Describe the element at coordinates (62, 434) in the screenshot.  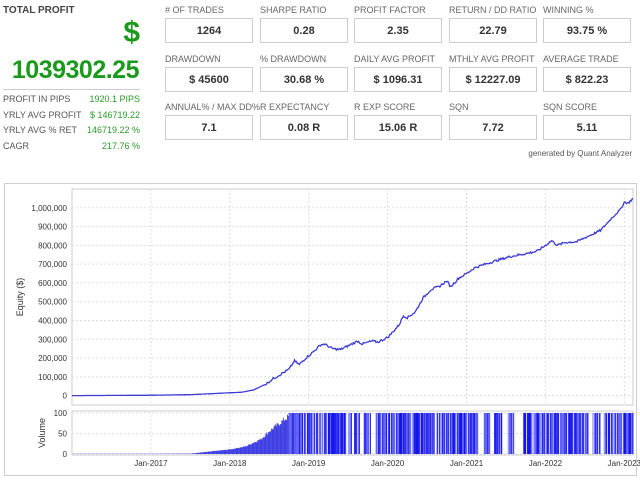
I see `volume-tick-label: 50` at that location.